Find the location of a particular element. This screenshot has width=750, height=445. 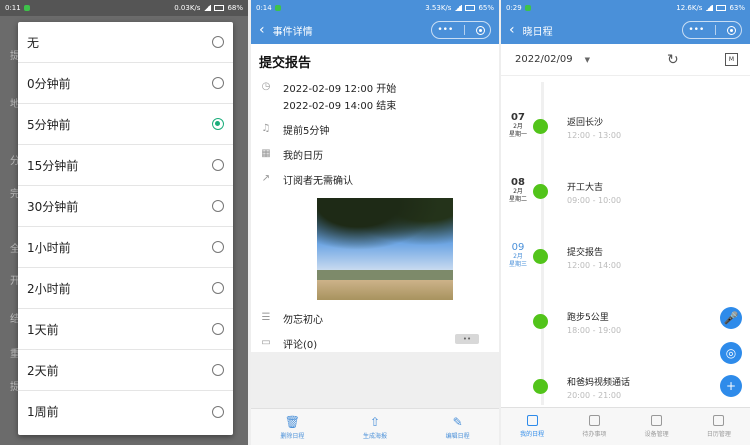

tab-item: 设备管理 is located at coordinates (657, 426).